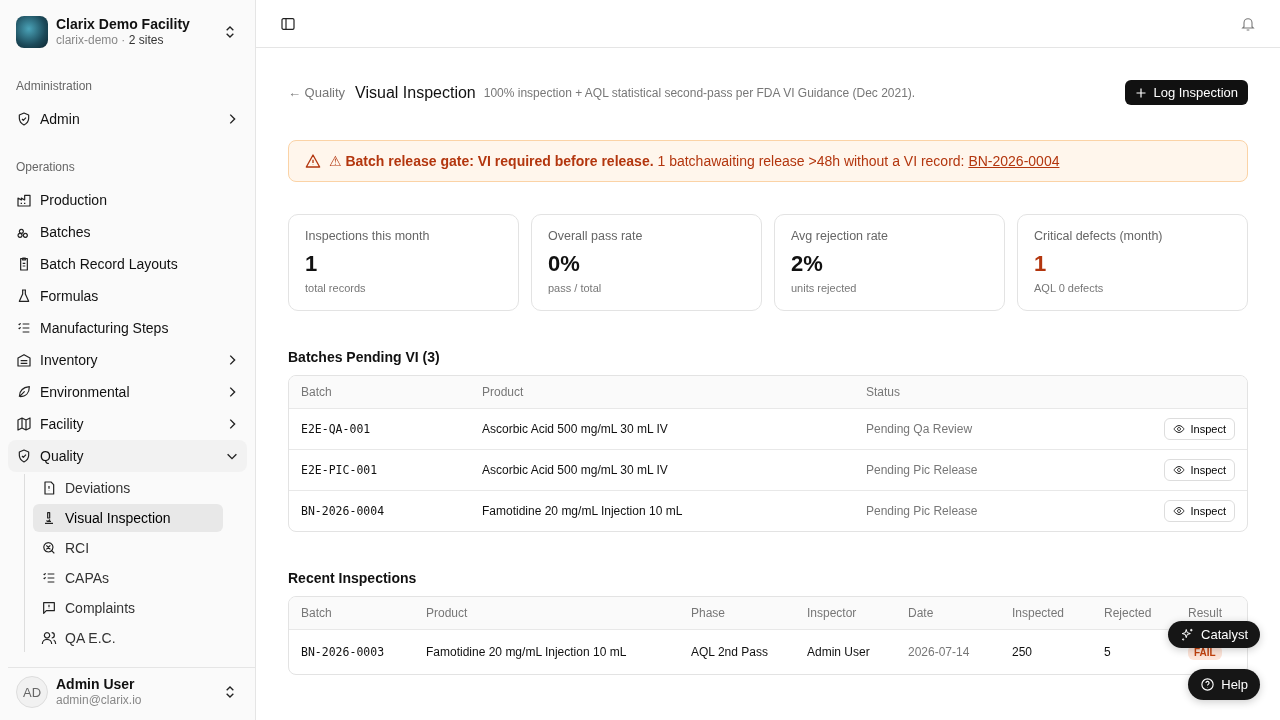 This screenshot has width=1280, height=720. Describe the element at coordinates (127, 392) in the screenshot. I see `sidebar-item: Environmental` at that location.